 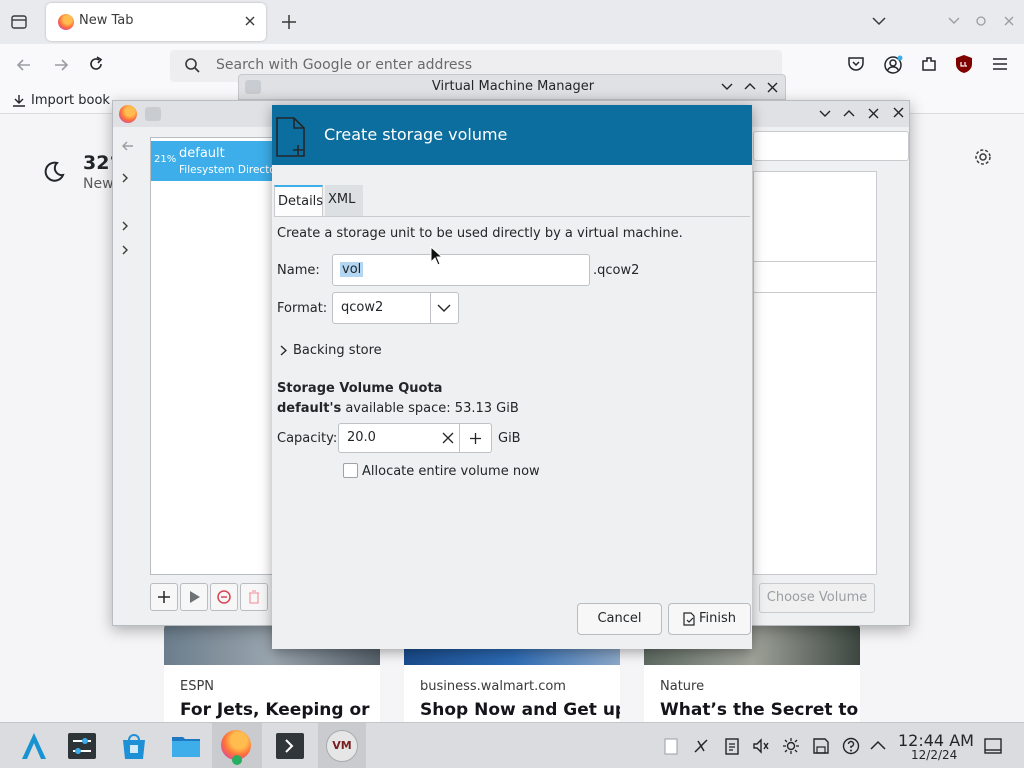 I want to click on allocate-checkbox, so click(x=350, y=470).